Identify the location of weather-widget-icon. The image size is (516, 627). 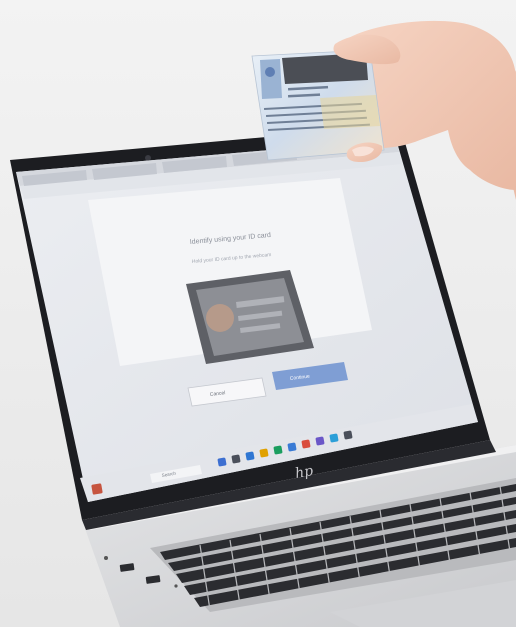
(97, 489).